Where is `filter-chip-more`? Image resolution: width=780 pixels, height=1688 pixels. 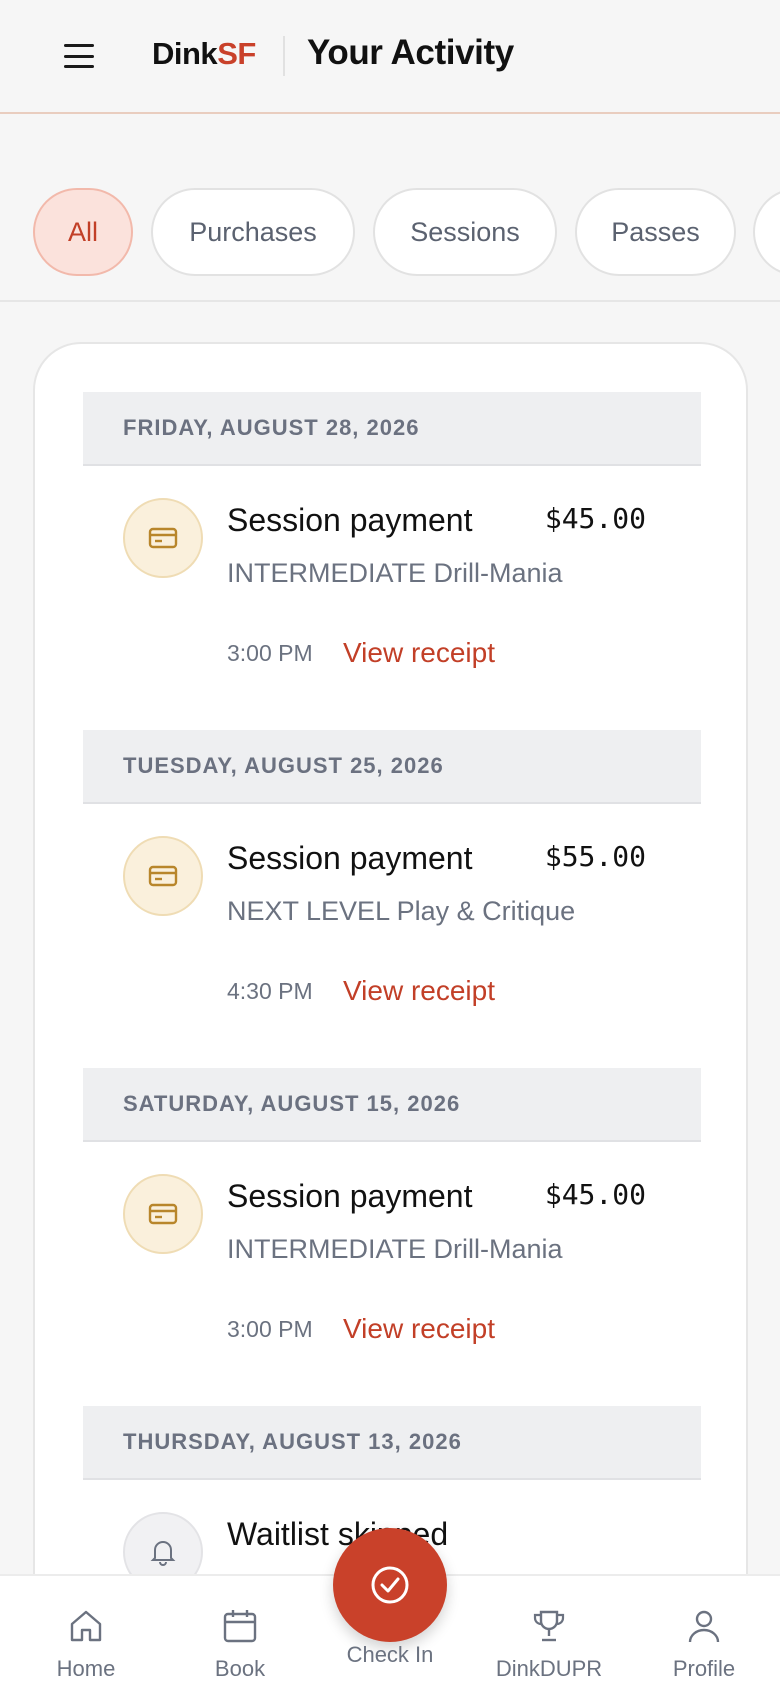
filter-chip-more is located at coordinates (766, 232).